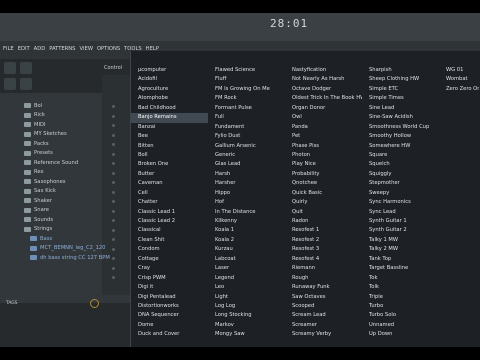  I want to click on preset-menu-item: Sine Lead, so click(400, 108).